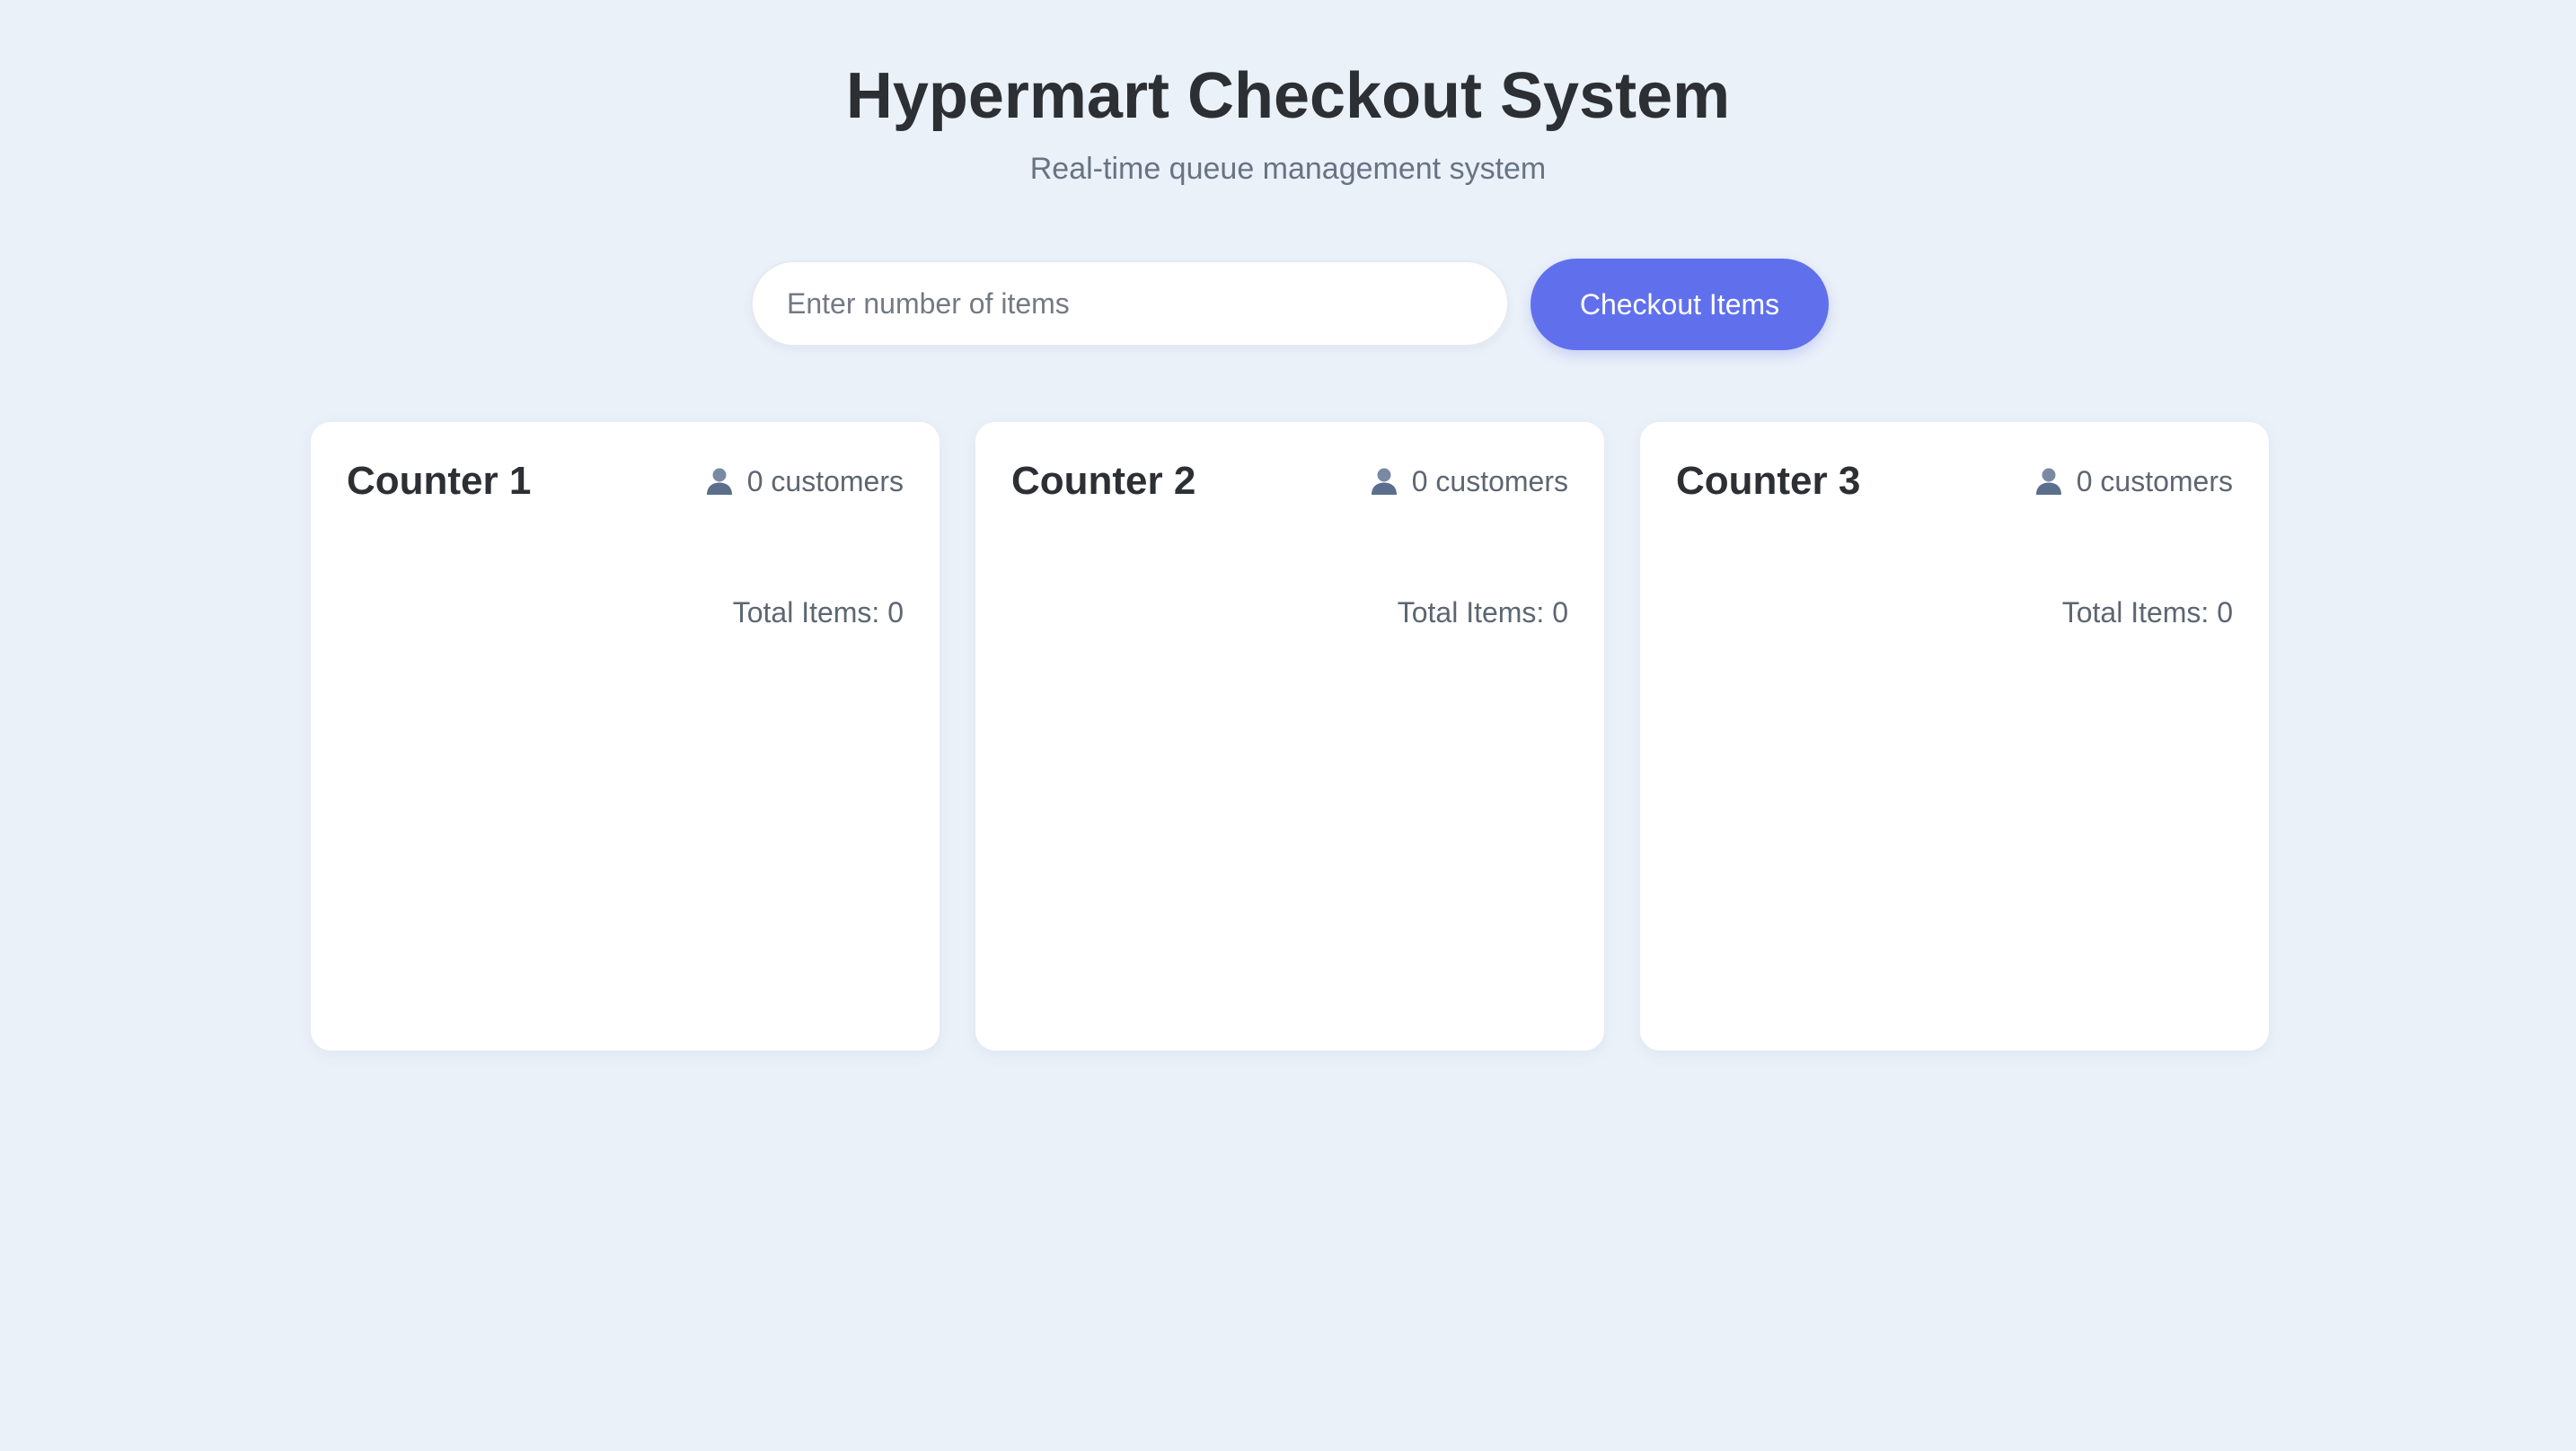 The image size is (2576, 1451). Describe the element at coordinates (439, 481) in the screenshot. I see `counter-name: Counter 1` at that location.